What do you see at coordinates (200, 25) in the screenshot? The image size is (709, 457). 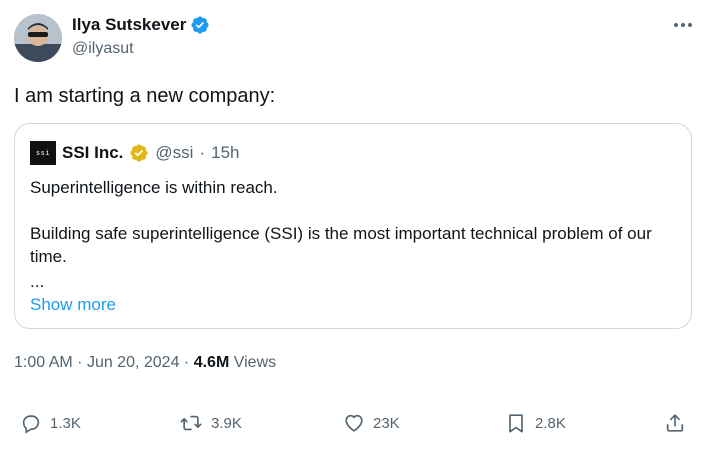 I see `verified-badge-icon` at bounding box center [200, 25].